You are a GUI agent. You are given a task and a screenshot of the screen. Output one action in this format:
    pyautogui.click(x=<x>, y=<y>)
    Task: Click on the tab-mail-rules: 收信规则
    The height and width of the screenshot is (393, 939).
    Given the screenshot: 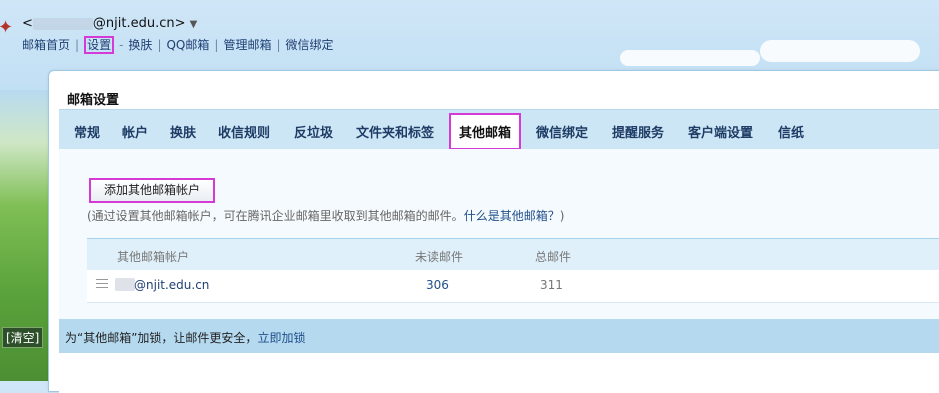 What is the action you would take?
    pyautogui.click(x=244, y=131)
    